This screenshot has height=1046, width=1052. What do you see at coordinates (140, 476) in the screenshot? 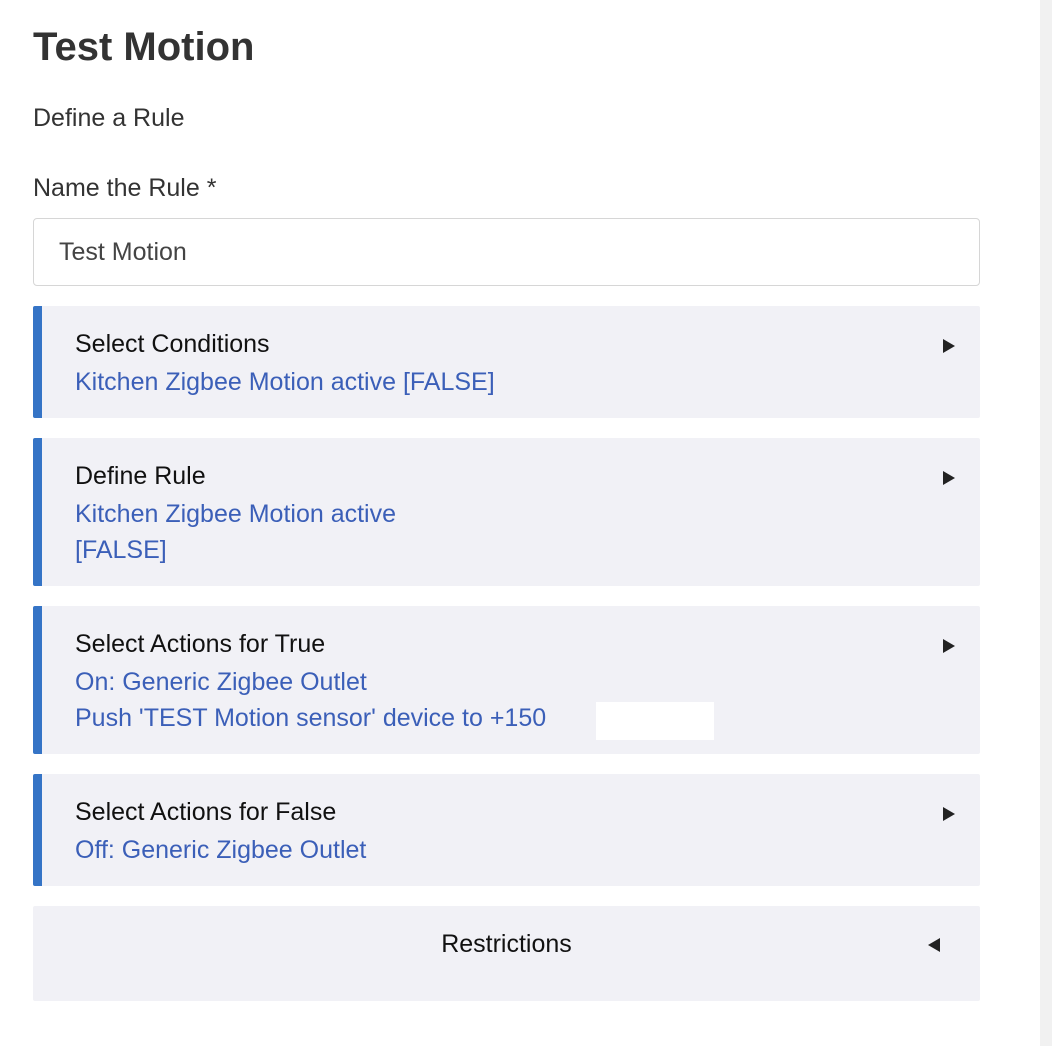
I see `section-title: Define Rule` at bounding box center [140, 476].